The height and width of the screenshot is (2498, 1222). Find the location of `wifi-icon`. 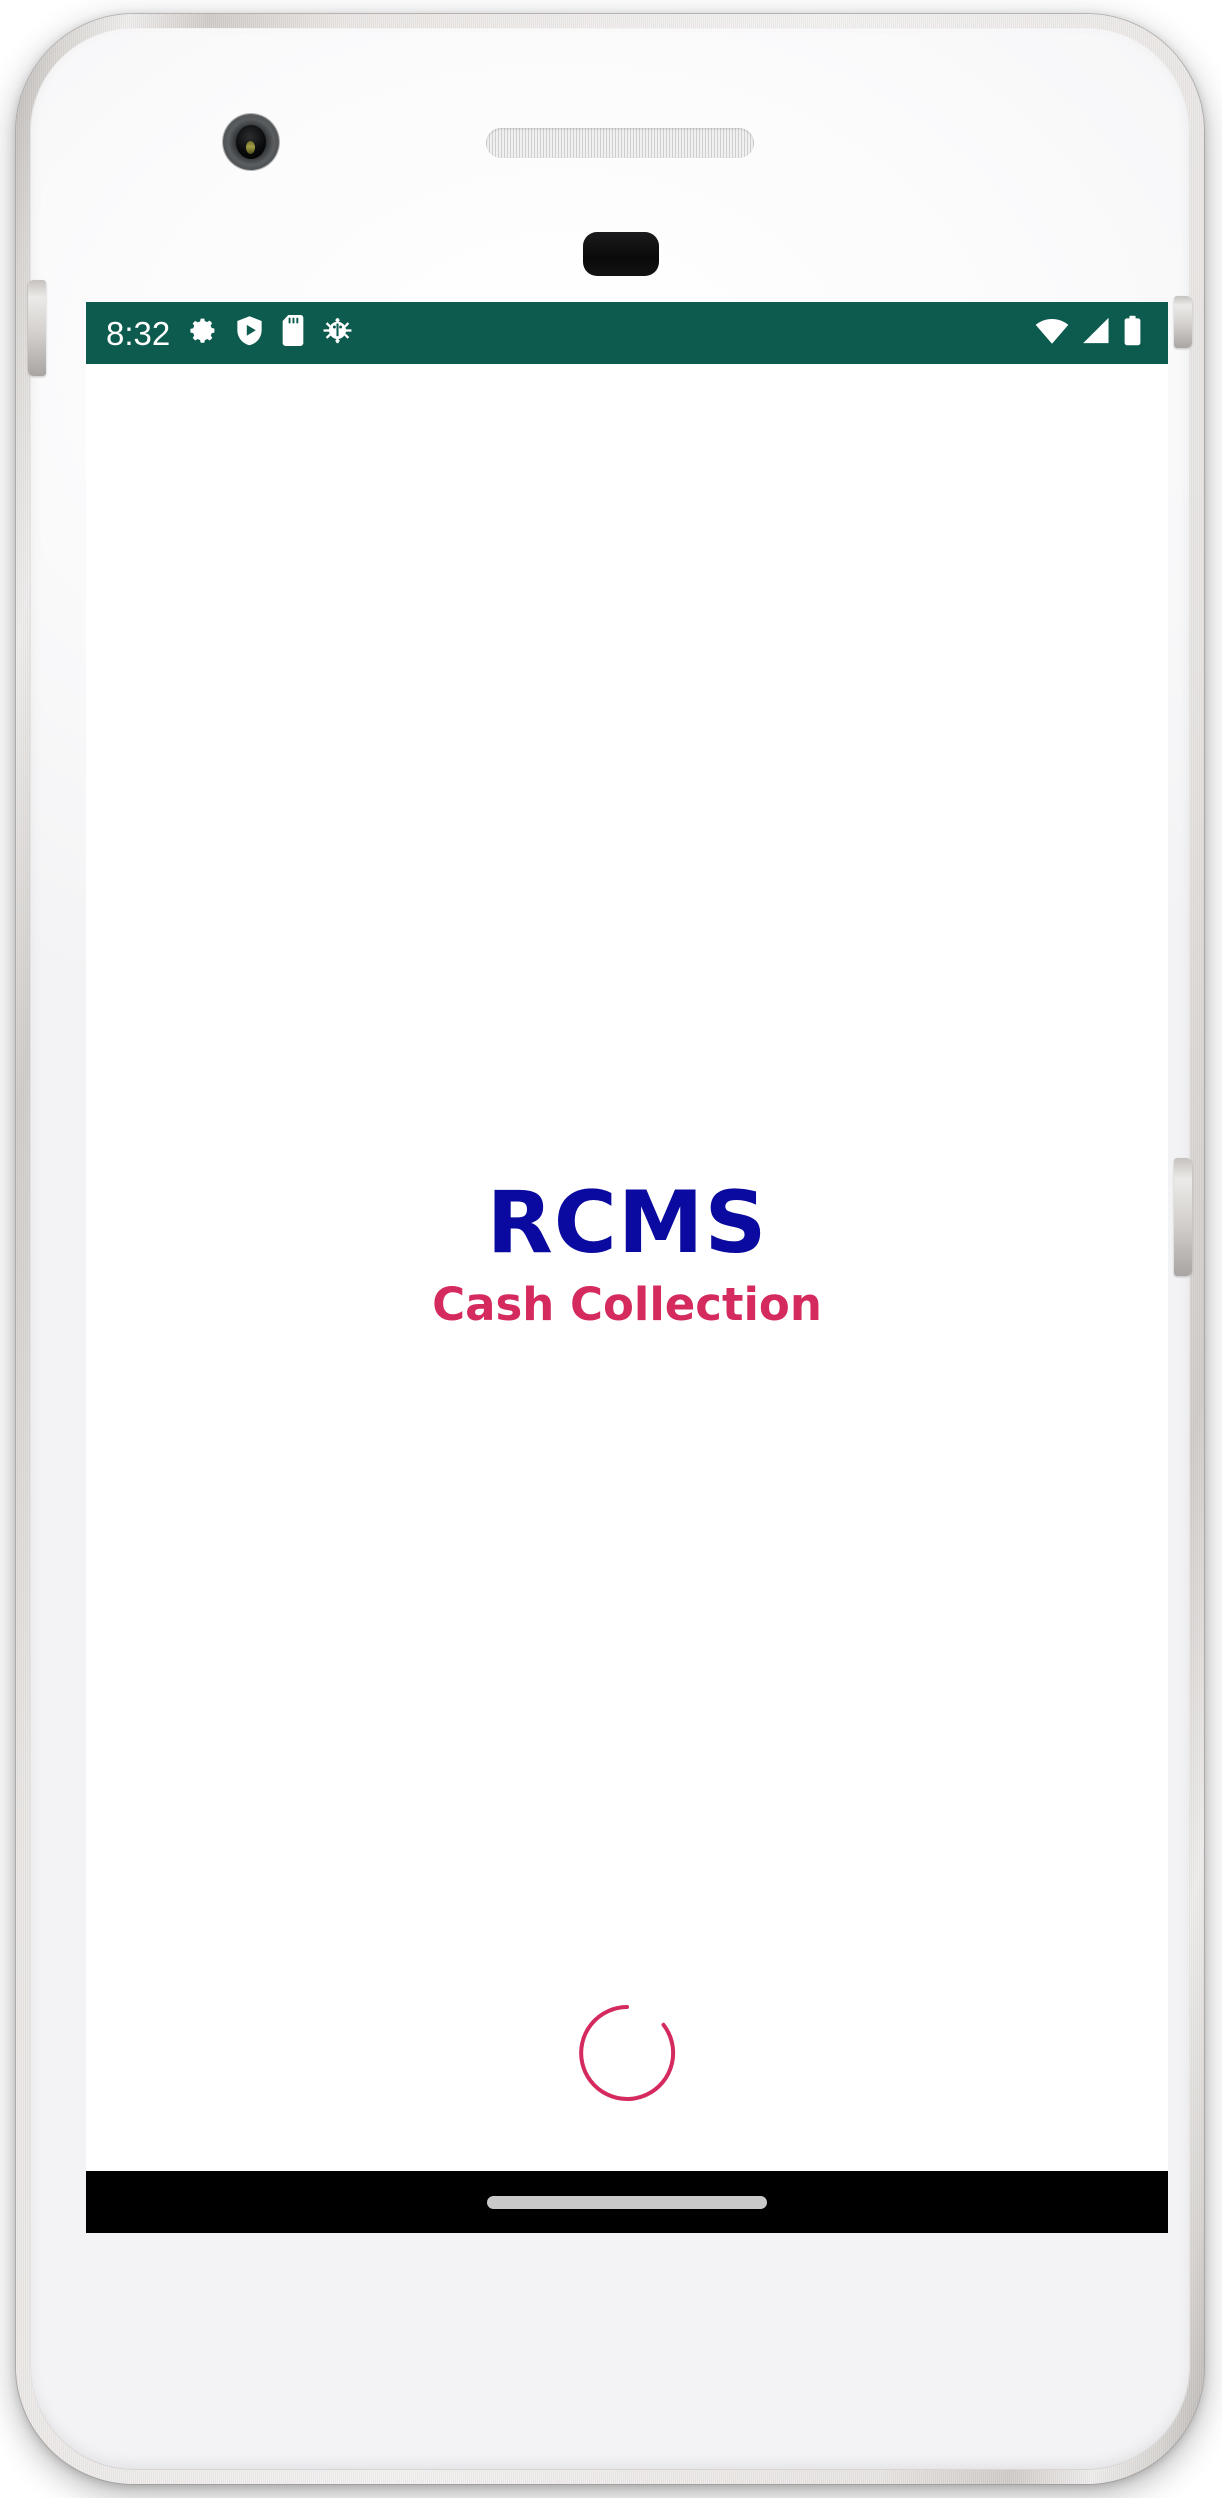

wifi-icon is located at coordinates (1052, 333).